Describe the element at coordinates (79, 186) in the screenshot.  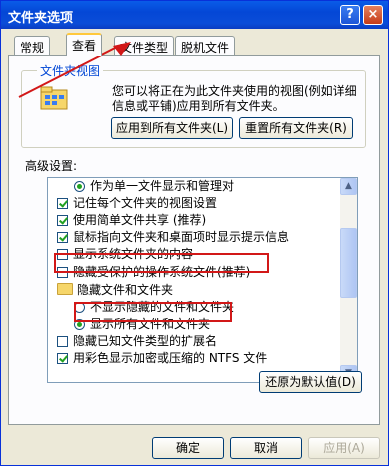
I see `radio-button` at that location.